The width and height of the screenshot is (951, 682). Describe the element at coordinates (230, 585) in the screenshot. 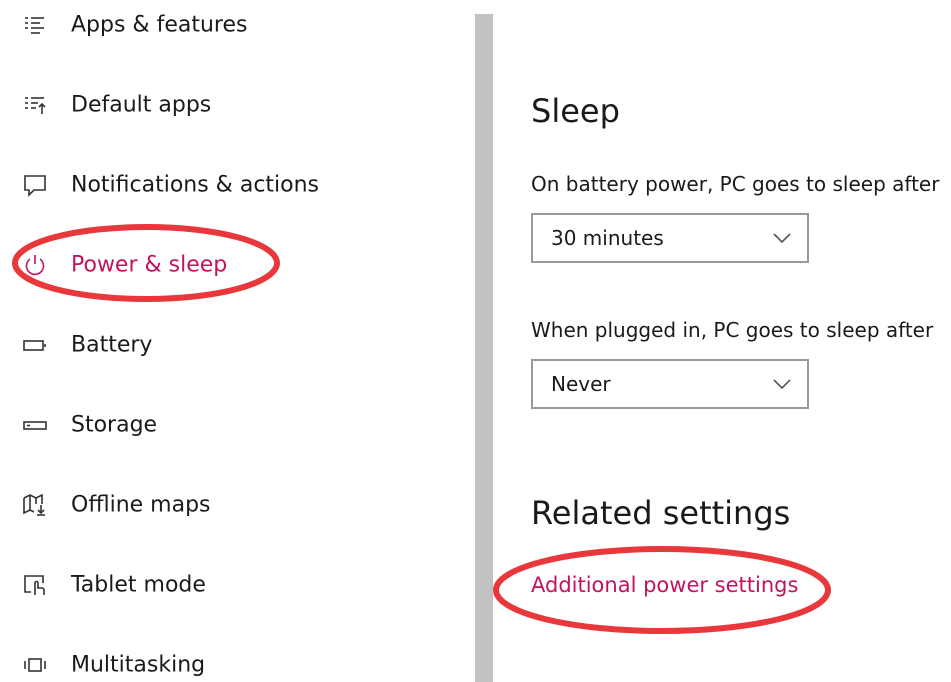

I see `sidebar-item-tablet-mode: Tablet mode` at that location.